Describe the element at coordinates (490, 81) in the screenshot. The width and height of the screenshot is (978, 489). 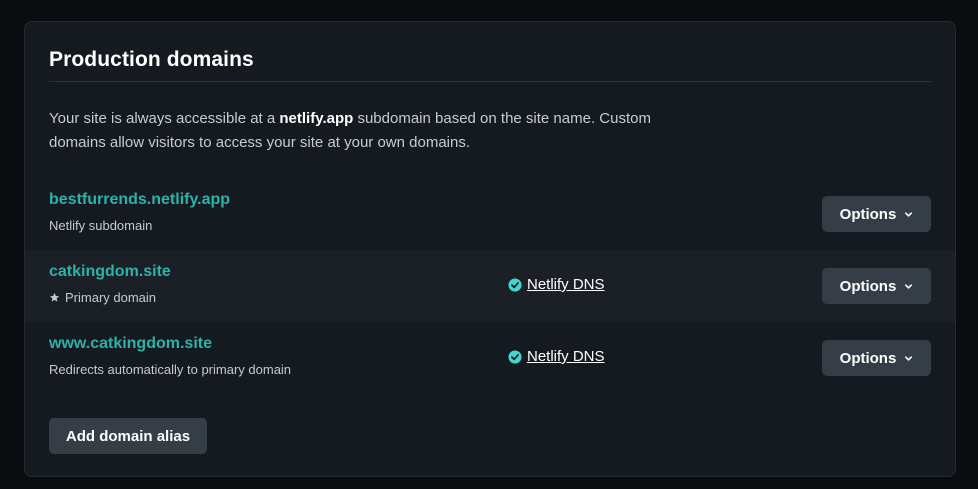
I see `title-divider` at that location.